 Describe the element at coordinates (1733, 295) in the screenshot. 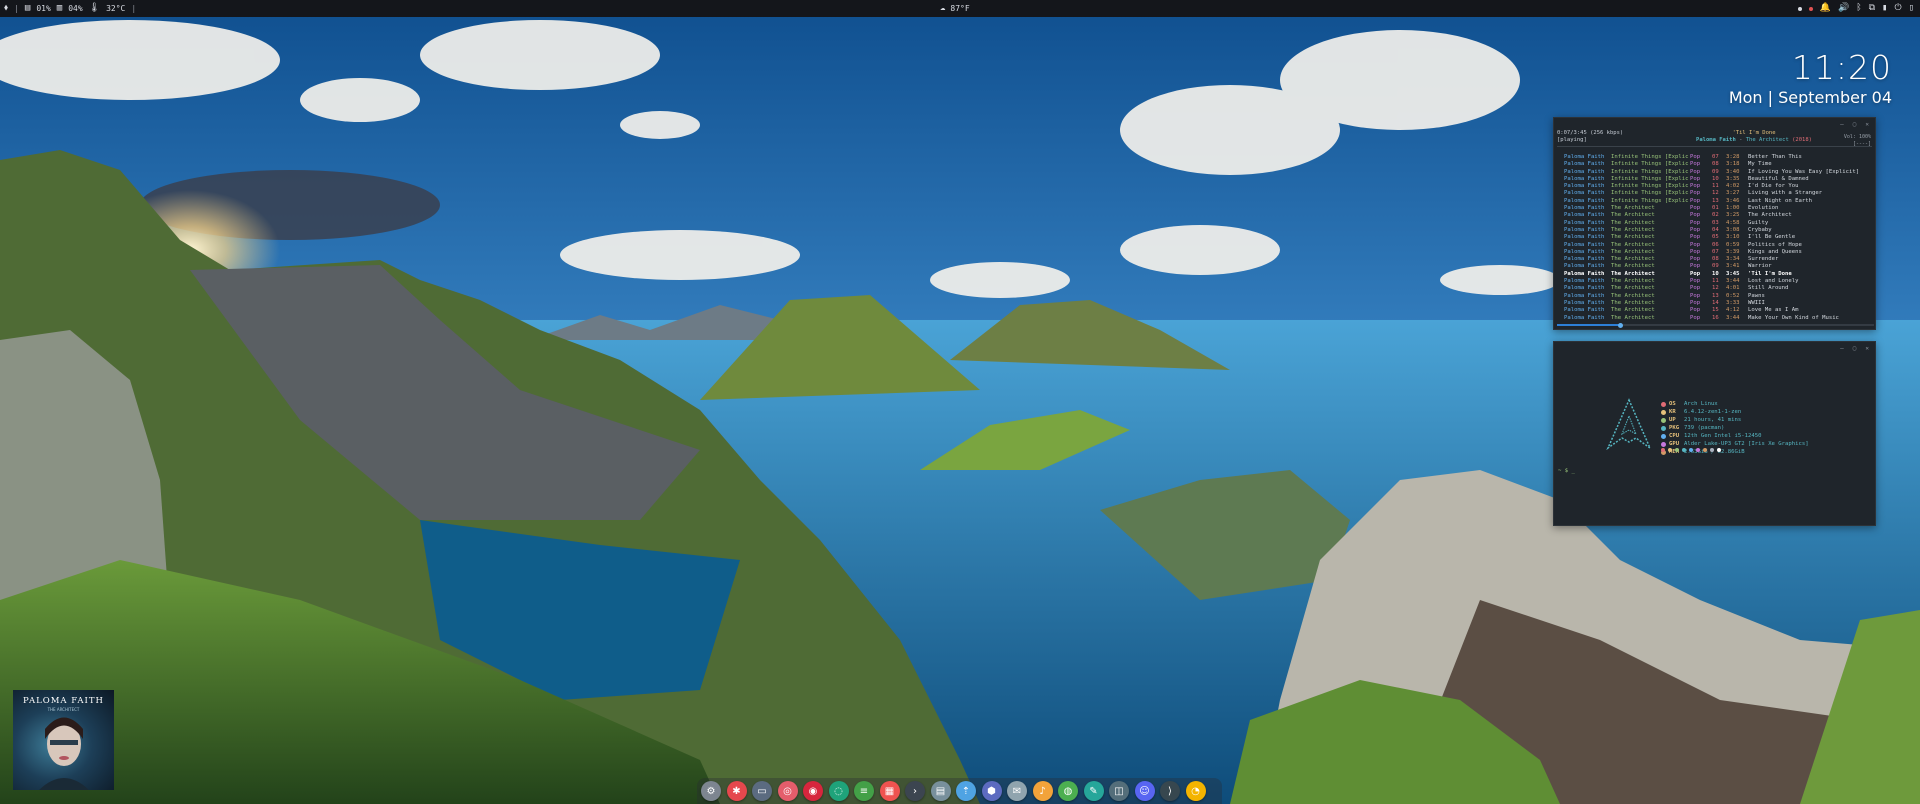

I see `track-length: 0:52` at that location.